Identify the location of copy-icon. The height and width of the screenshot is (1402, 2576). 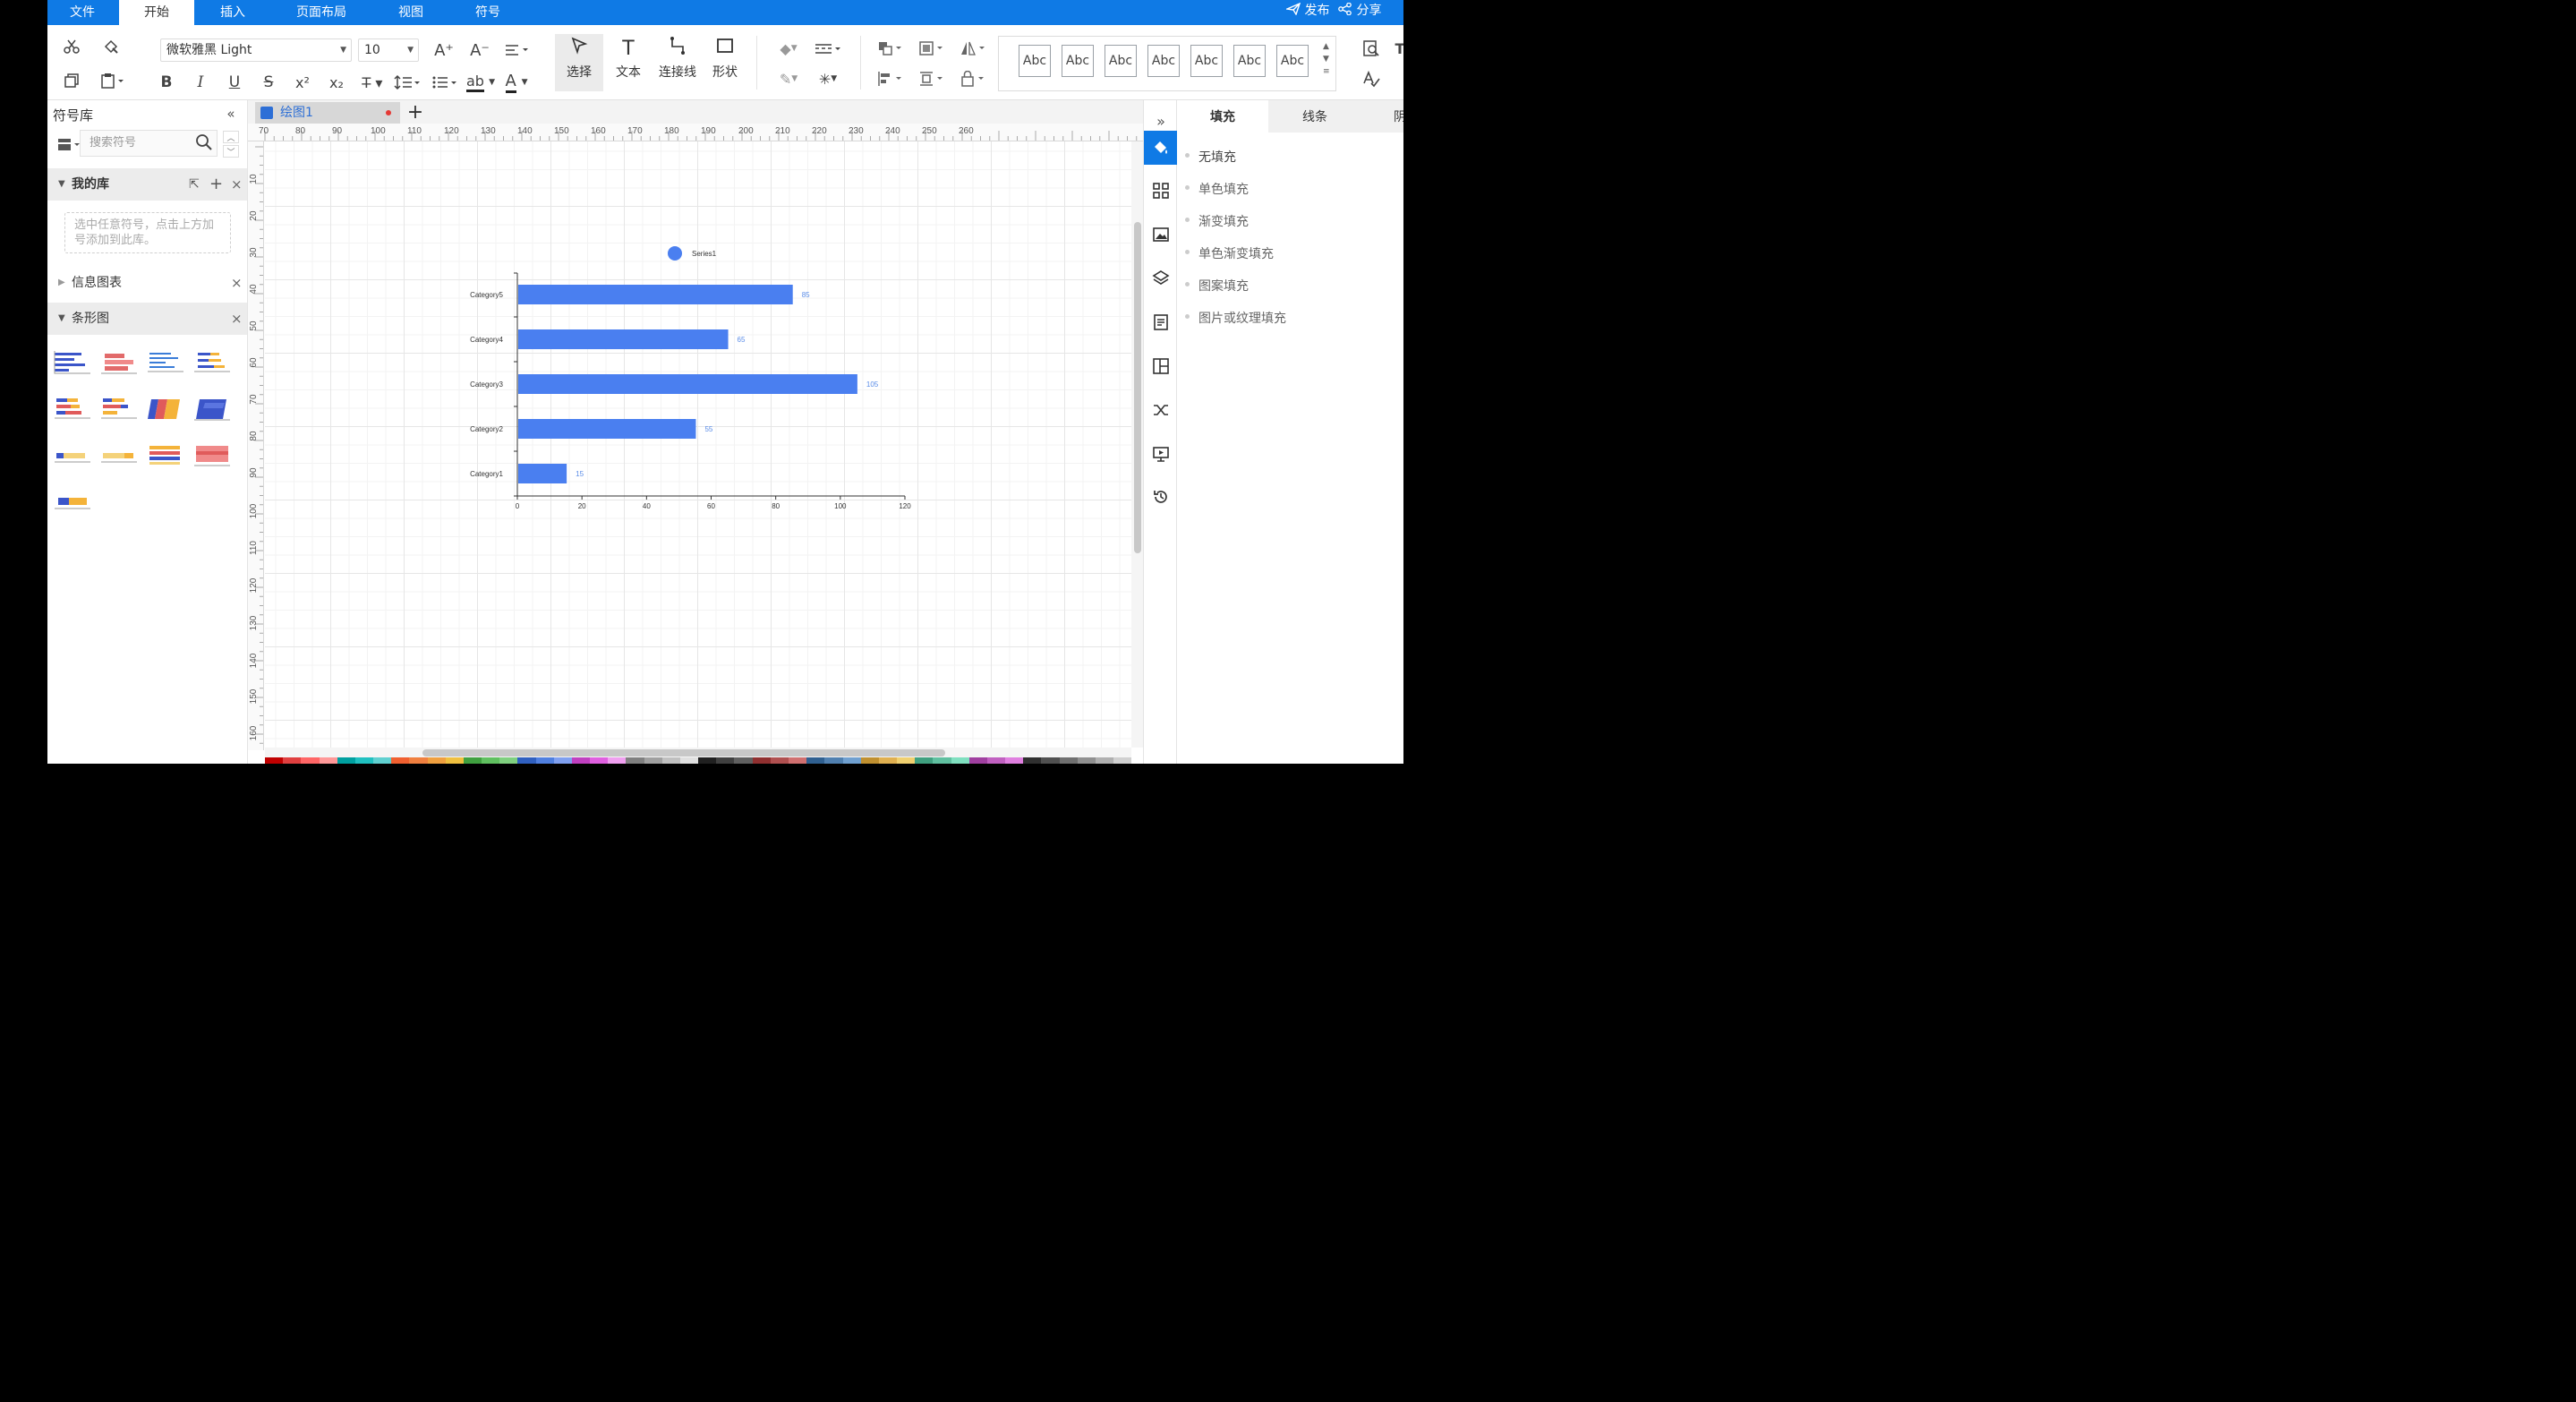
(71, 80).